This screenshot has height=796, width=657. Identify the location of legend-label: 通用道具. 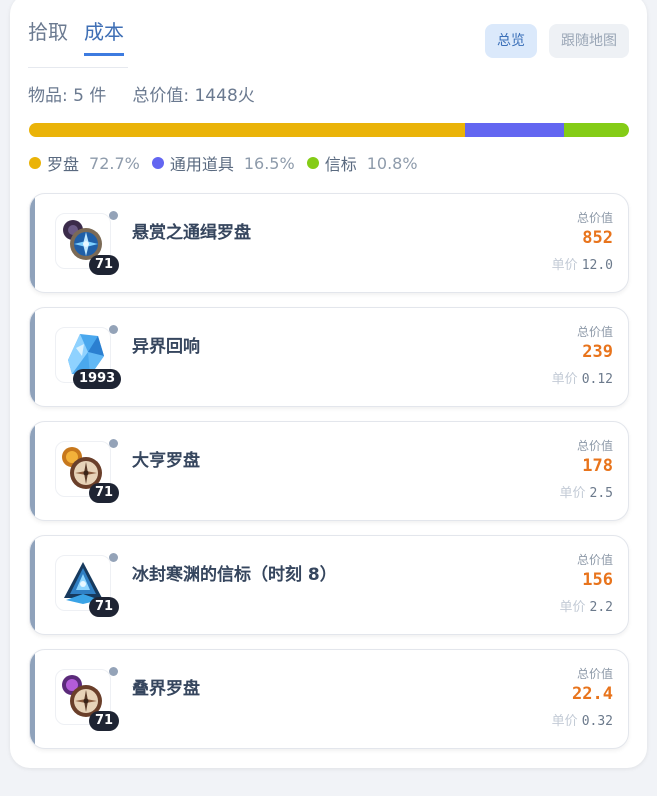
(201, 164).